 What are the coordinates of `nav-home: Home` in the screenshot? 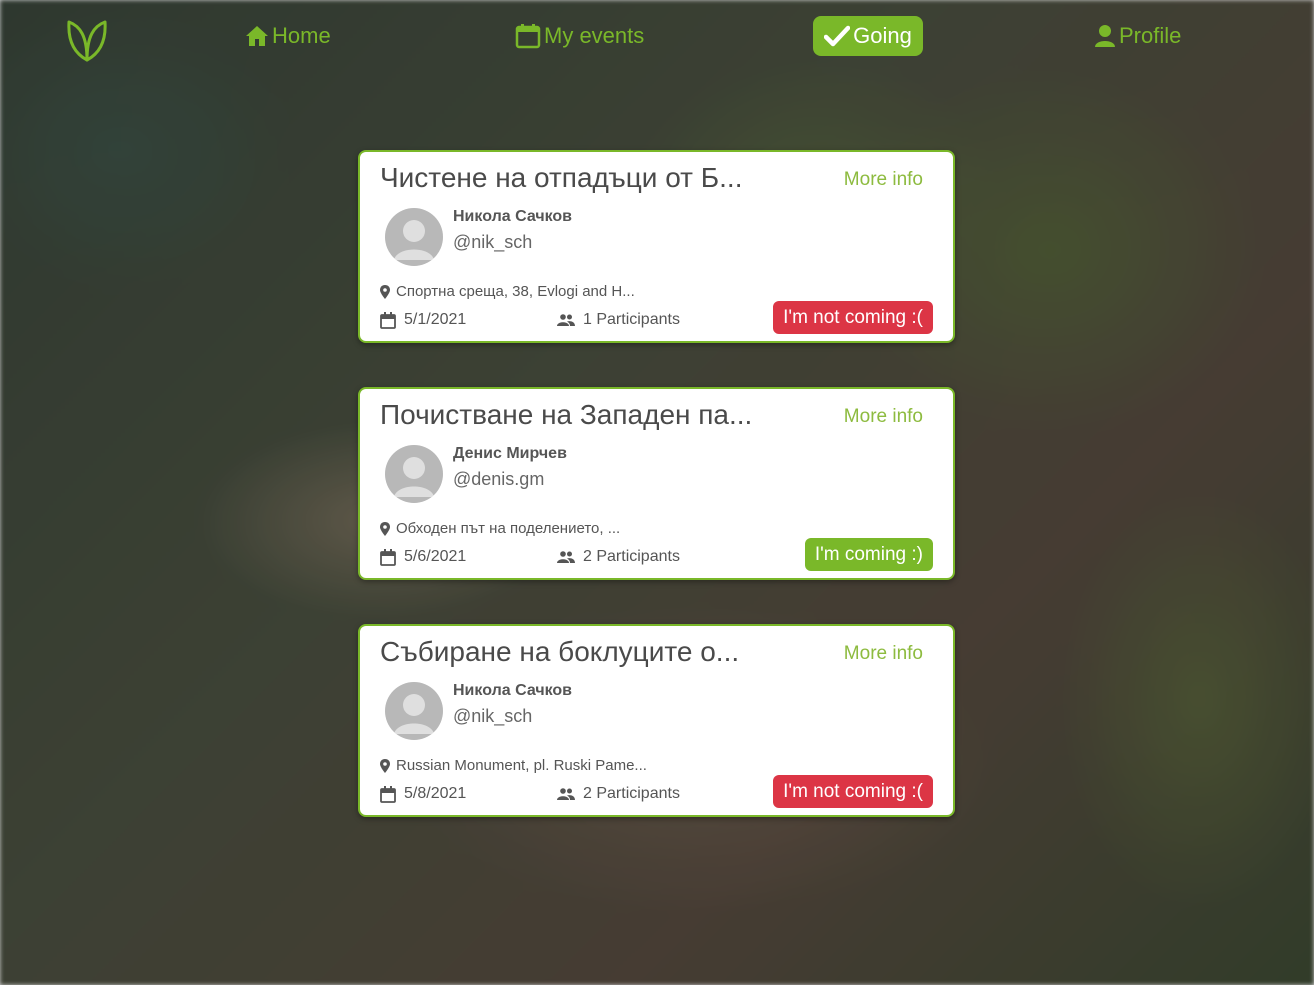 It's located at (288, 36).